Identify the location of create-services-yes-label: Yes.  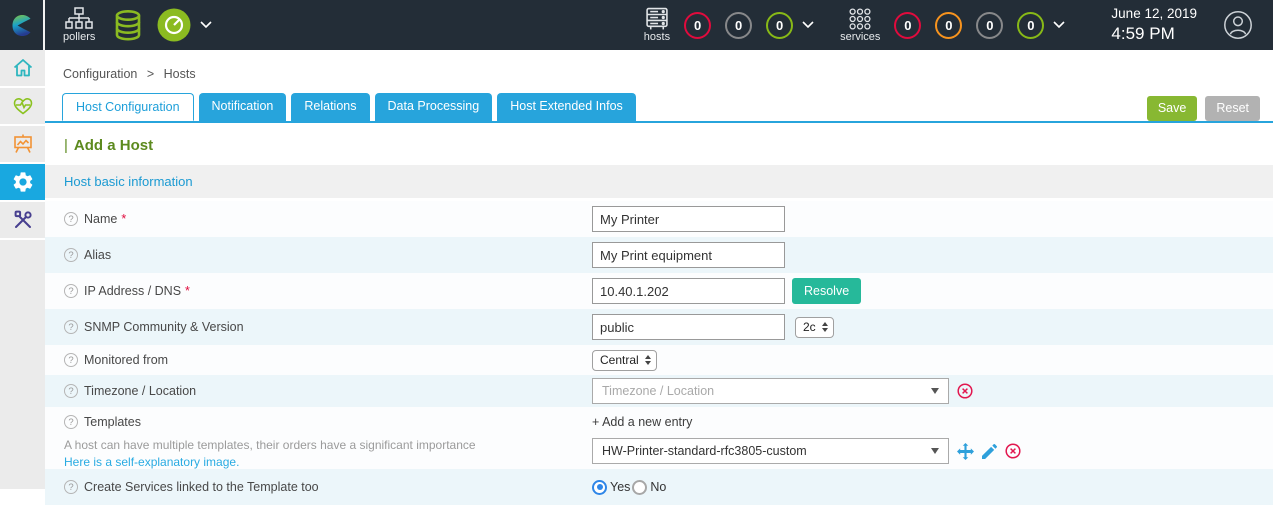
(620, 487).